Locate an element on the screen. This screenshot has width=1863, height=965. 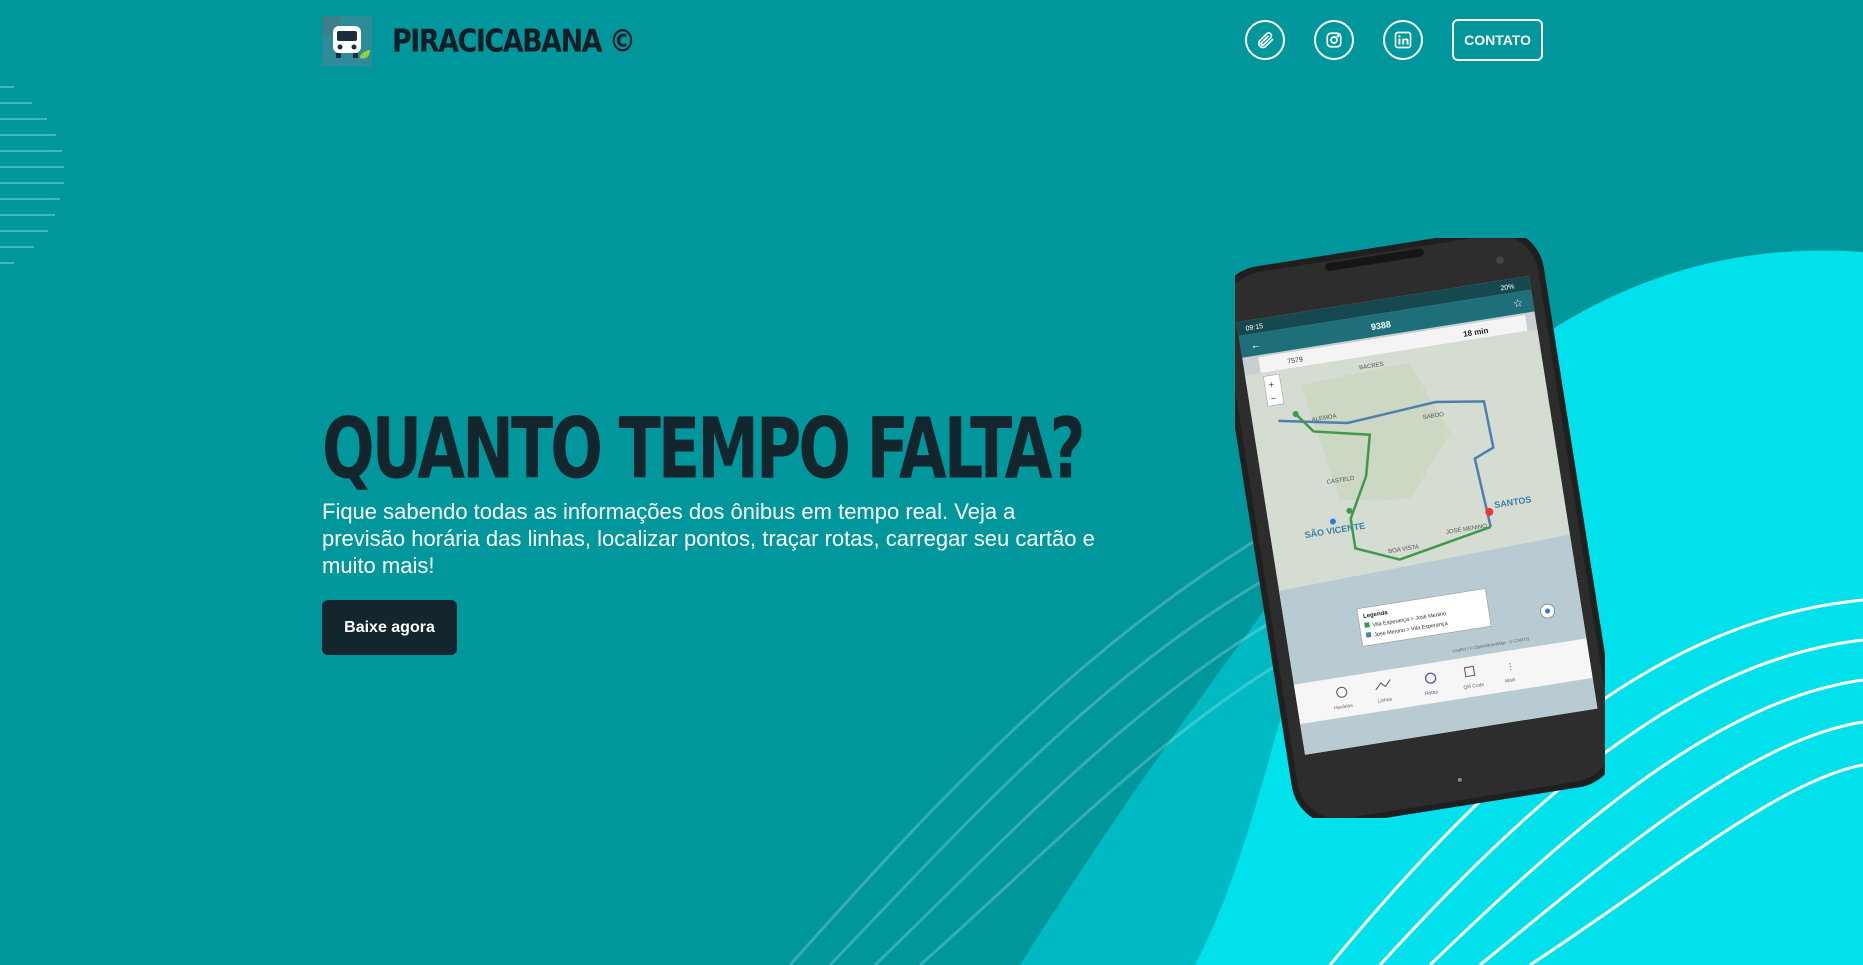
contact-button: CONTATO is located at coordinates (1497, 40).